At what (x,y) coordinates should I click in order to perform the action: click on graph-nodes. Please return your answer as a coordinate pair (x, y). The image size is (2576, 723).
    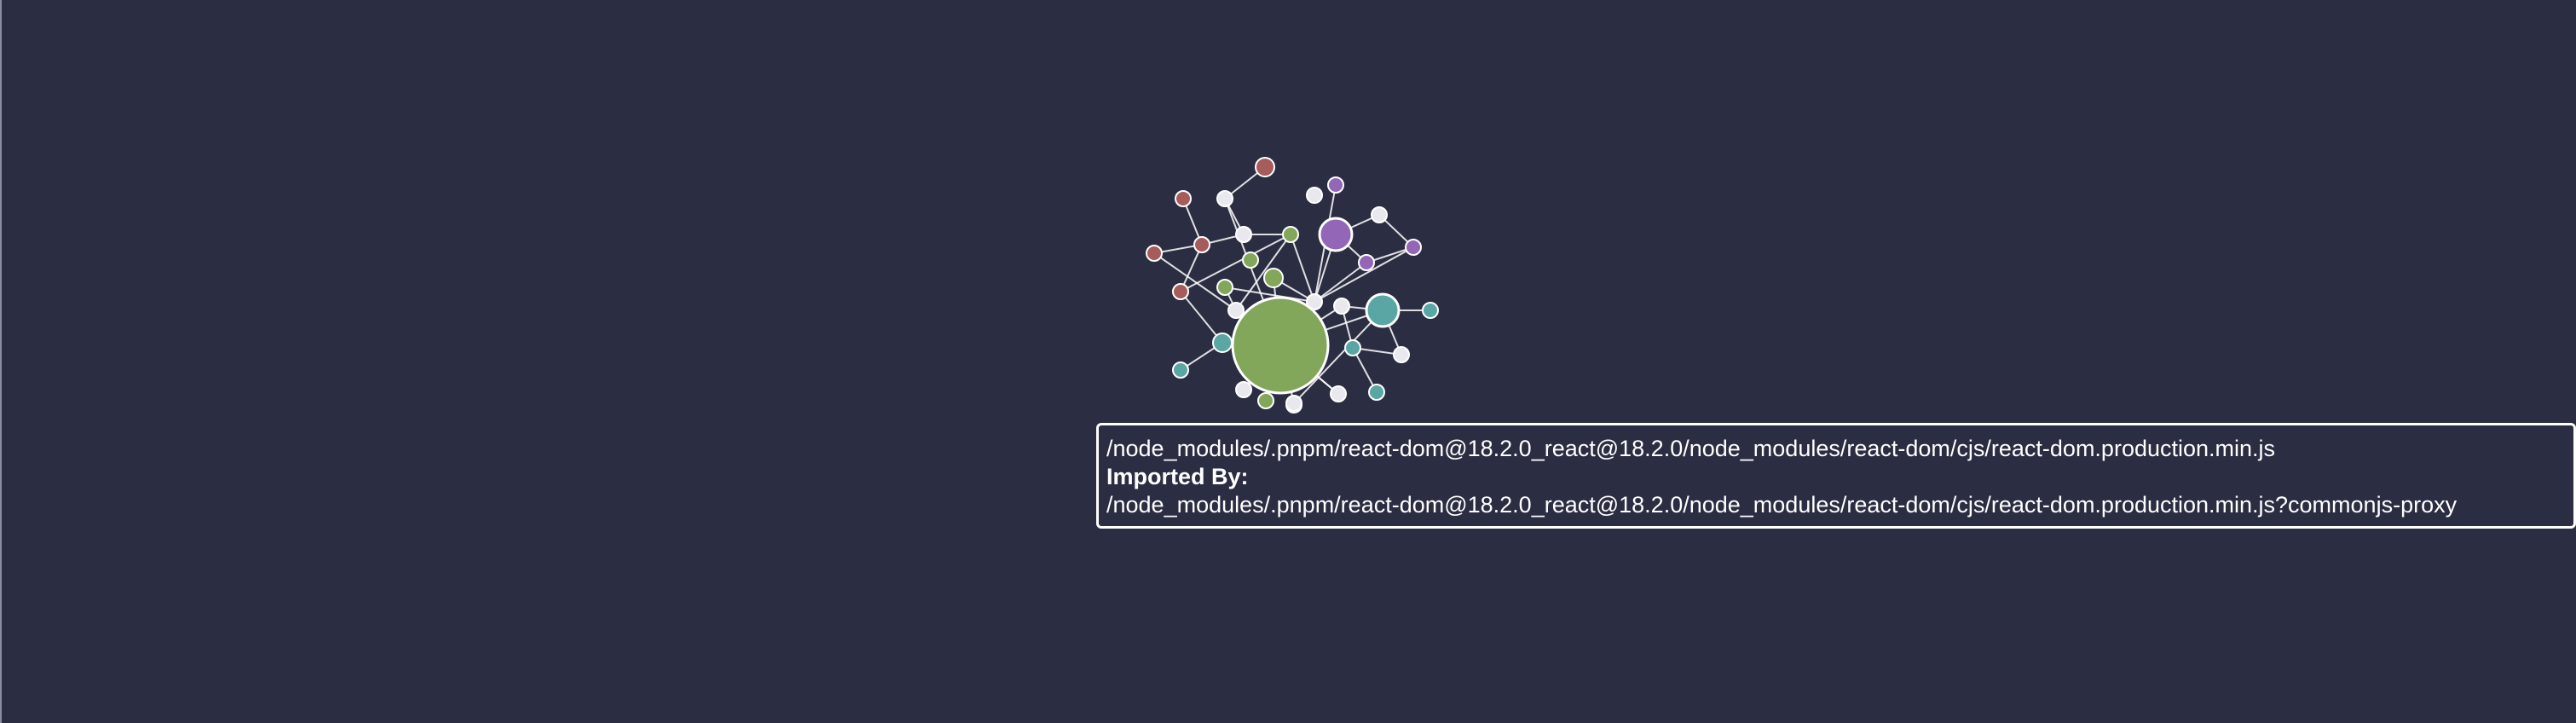
    Looking at the image, I should click on (1292, 286).